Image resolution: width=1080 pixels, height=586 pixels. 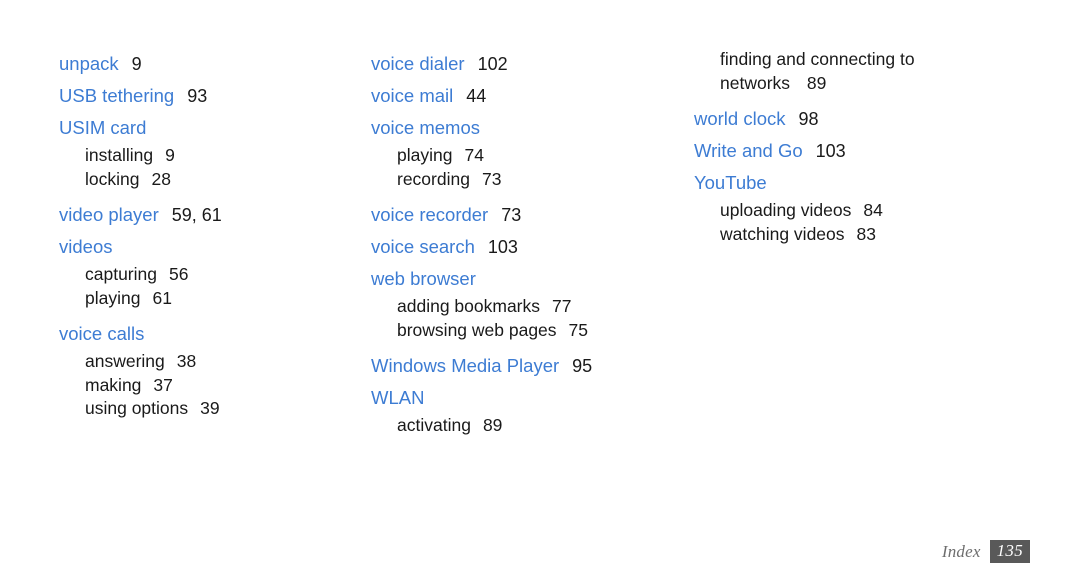 I want to click on index-sub-entry: adding bookmarks 77, so click(x=533, y=307).